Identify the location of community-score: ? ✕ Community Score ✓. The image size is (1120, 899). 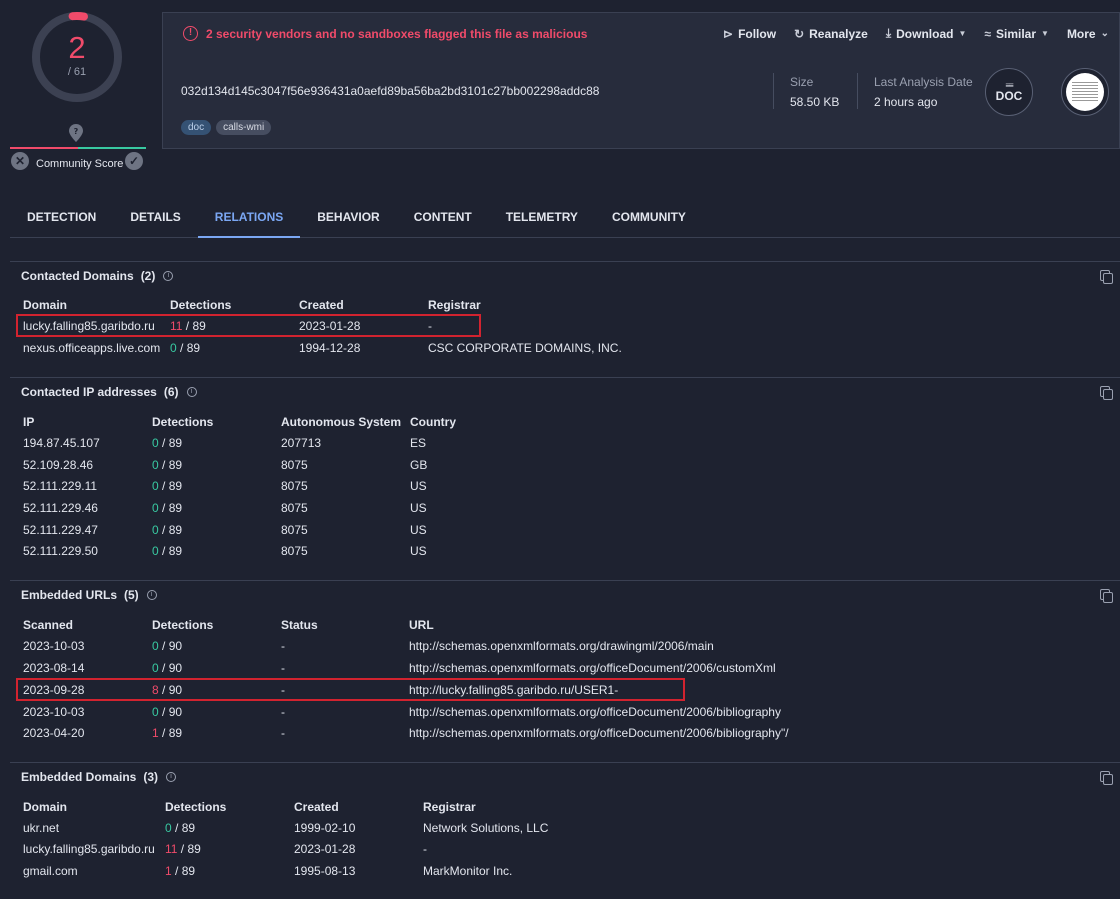
(78, 147).